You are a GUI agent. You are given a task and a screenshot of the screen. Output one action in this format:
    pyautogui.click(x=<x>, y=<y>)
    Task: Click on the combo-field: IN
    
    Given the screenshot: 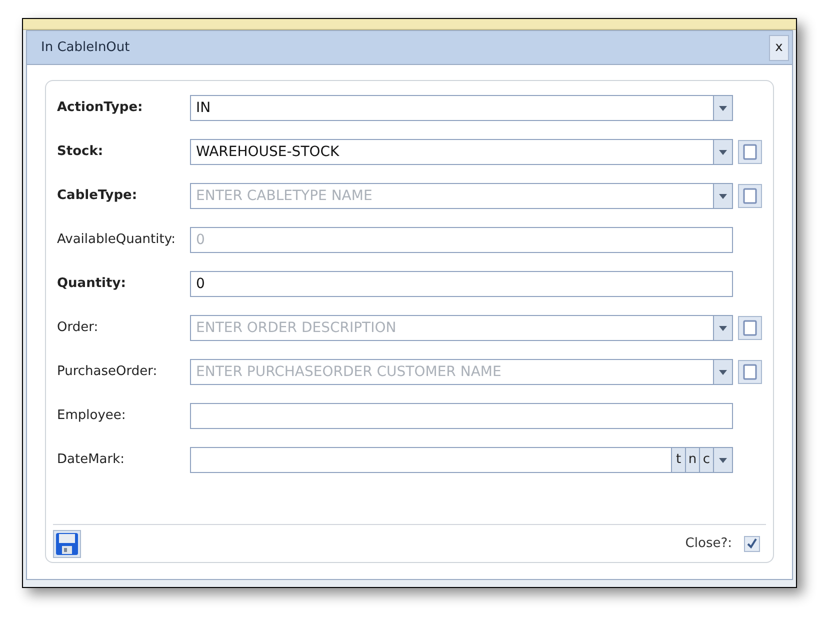 What is the action you would take?
    pyautogui.click(x=451, y=108)
    